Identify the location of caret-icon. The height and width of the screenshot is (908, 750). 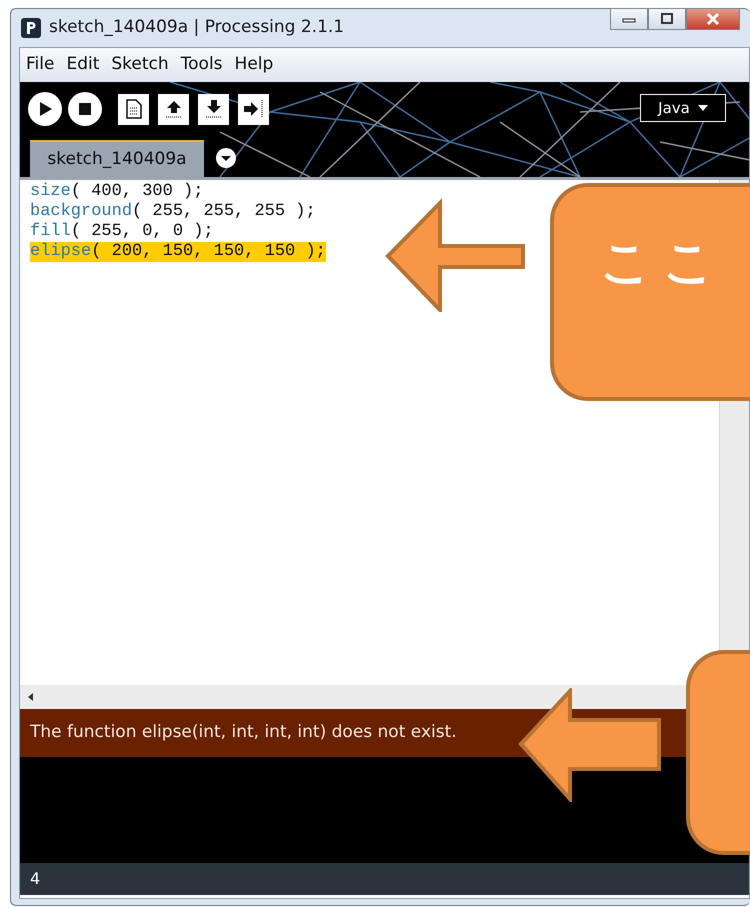
(703, 108).